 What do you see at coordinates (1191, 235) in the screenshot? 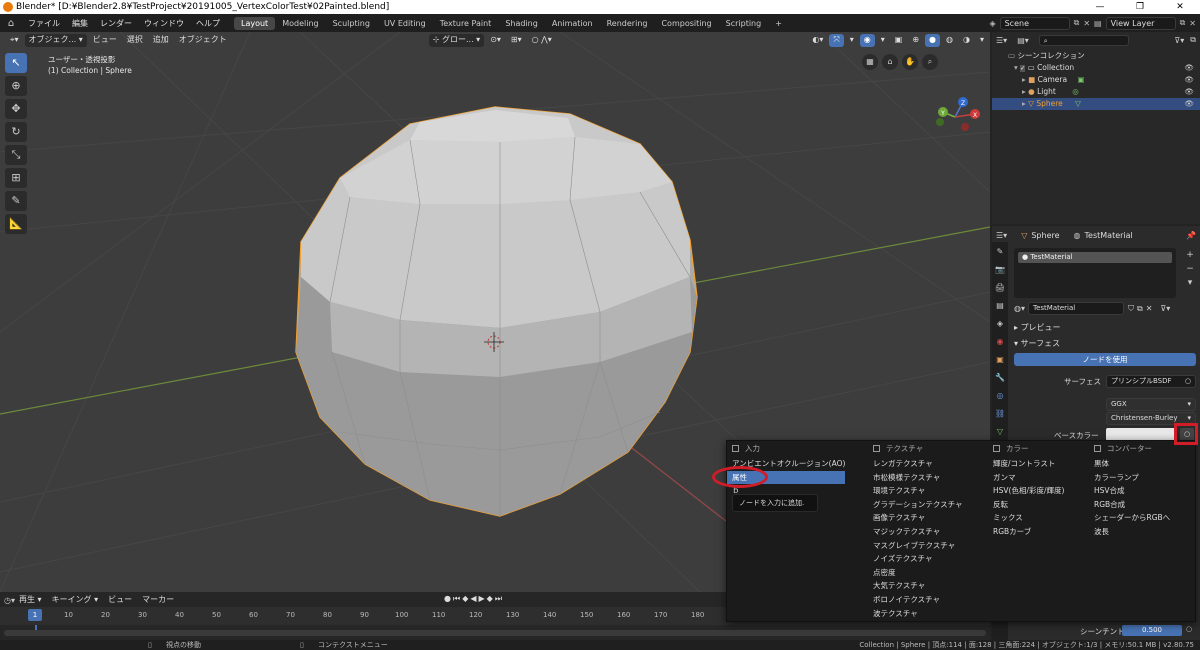
I see `pin-icon: 📌` at bounding box center [1191, 235].